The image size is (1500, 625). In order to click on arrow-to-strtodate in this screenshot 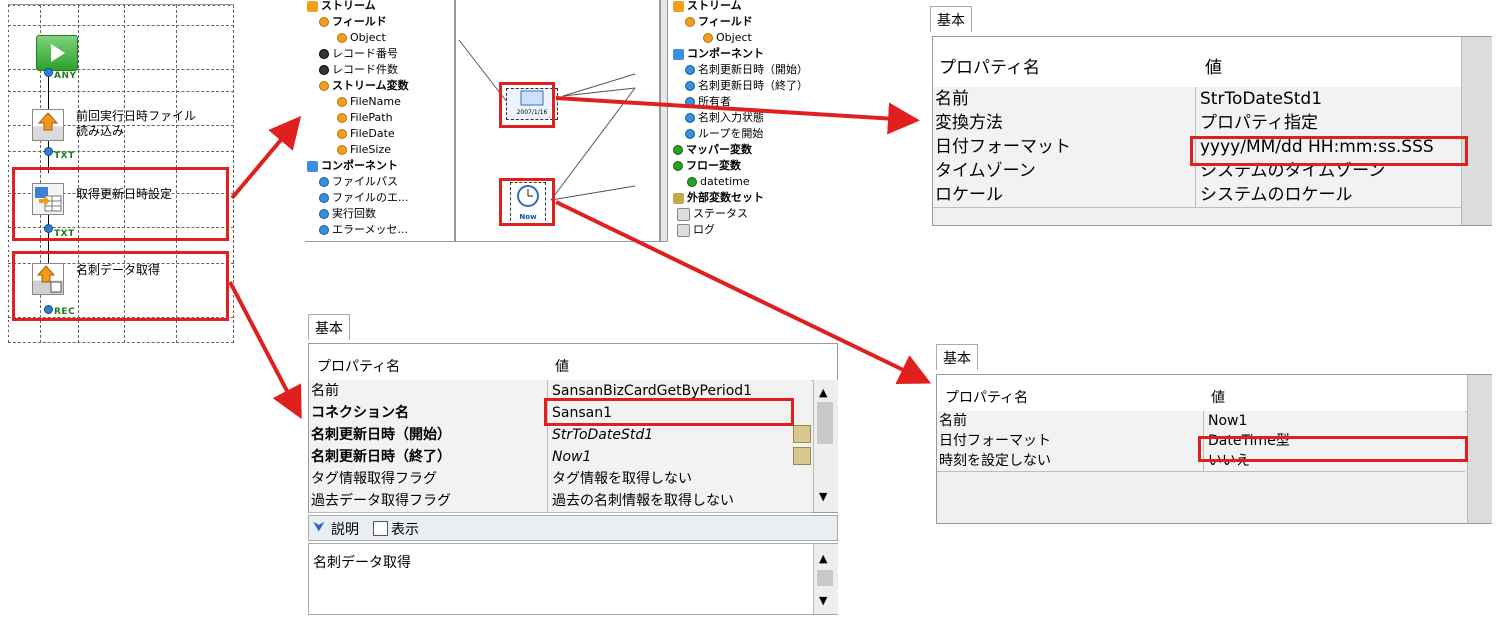, I will do `click(737, 115)`.